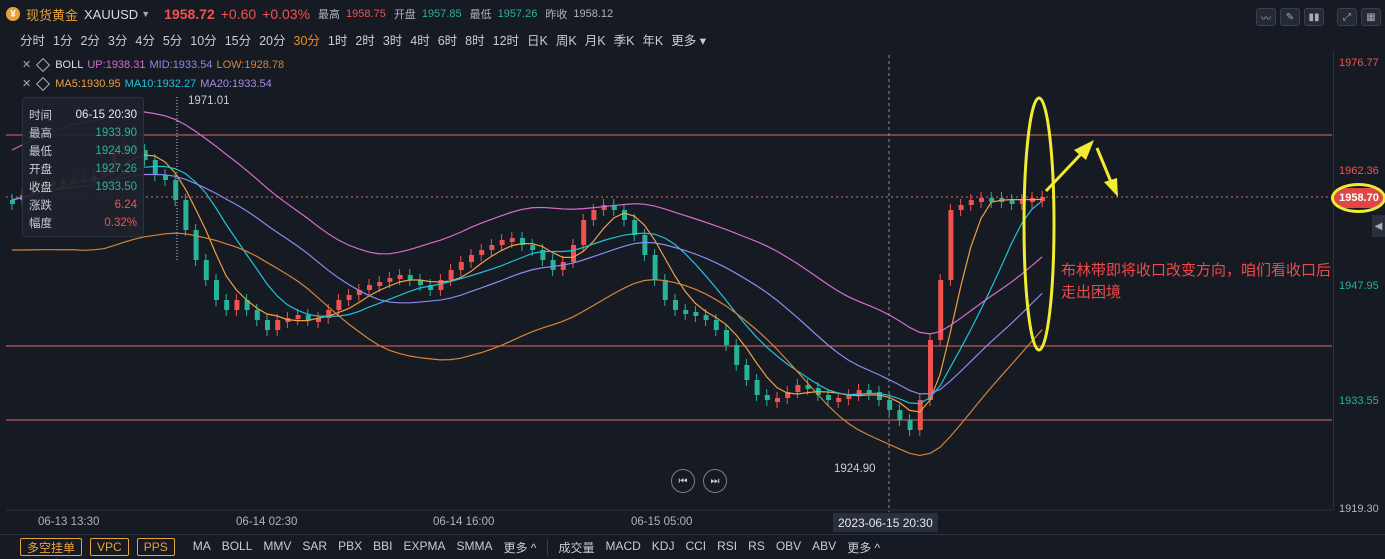 This screenshot has width=1385, height=559. I want to click on main-indicator-6: EXPMA, so click(424, 547).